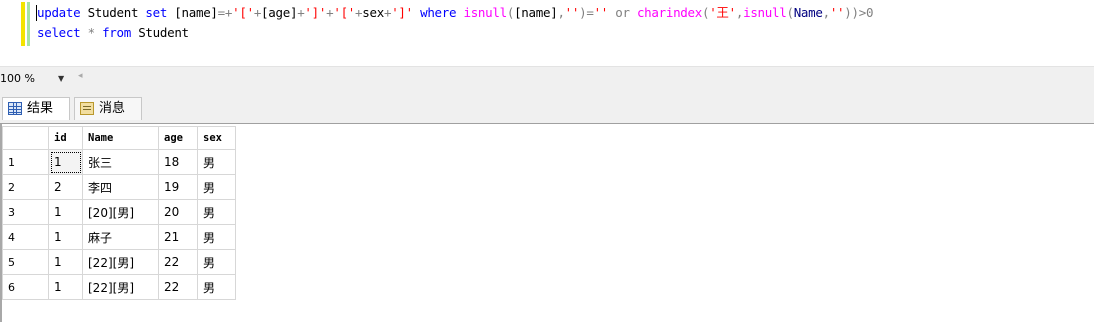 Image resolution: width=1094 pixels, height=322 pixels. I want to click on chevron-down-icon: ▼, so click(61, 79).